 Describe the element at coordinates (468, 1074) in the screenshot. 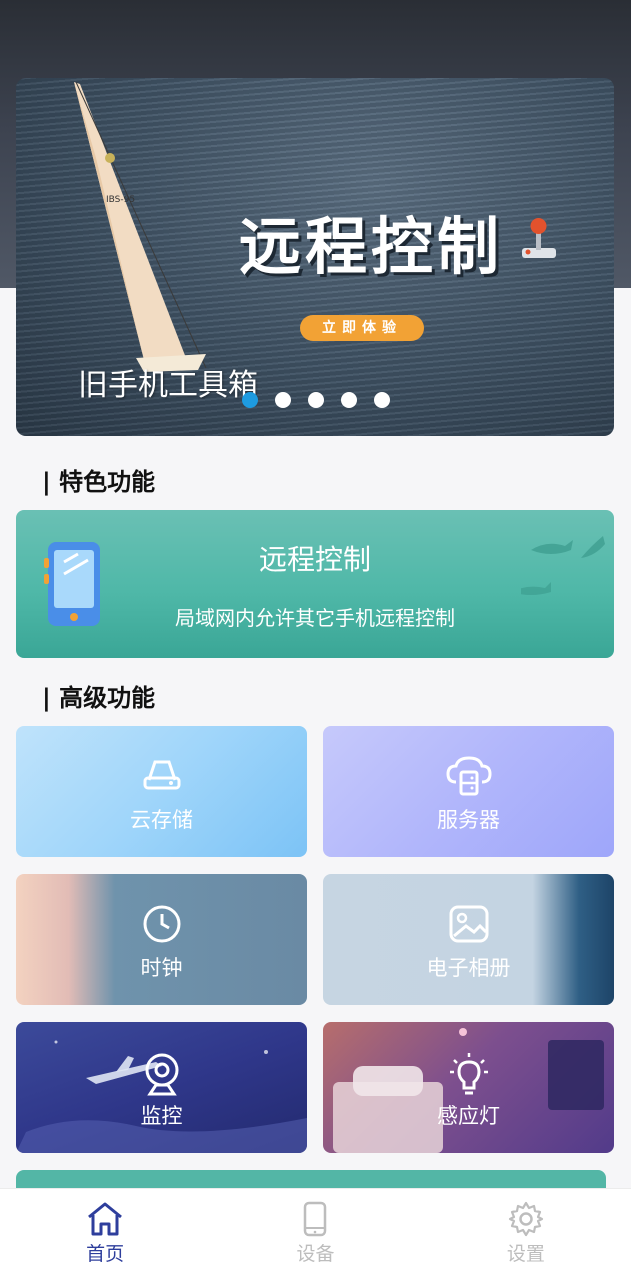

I see `light-bulb-icon` at that location.